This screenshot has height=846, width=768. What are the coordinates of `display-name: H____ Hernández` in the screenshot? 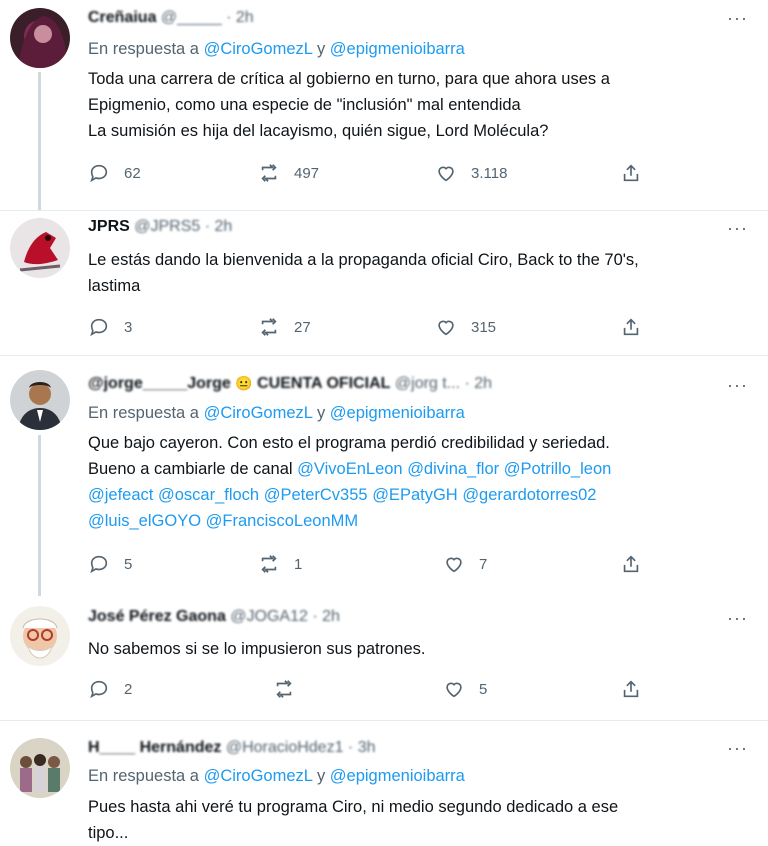 It's located at (154, 747).